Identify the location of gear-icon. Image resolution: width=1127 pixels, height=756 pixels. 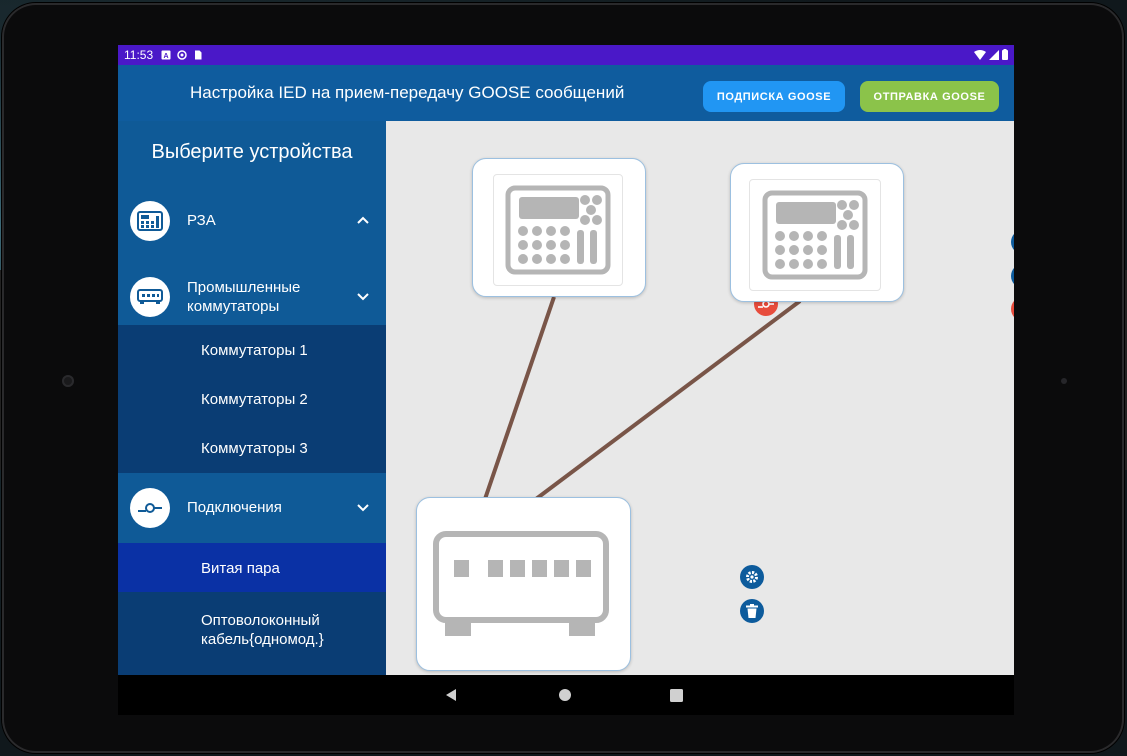
(752, 577).